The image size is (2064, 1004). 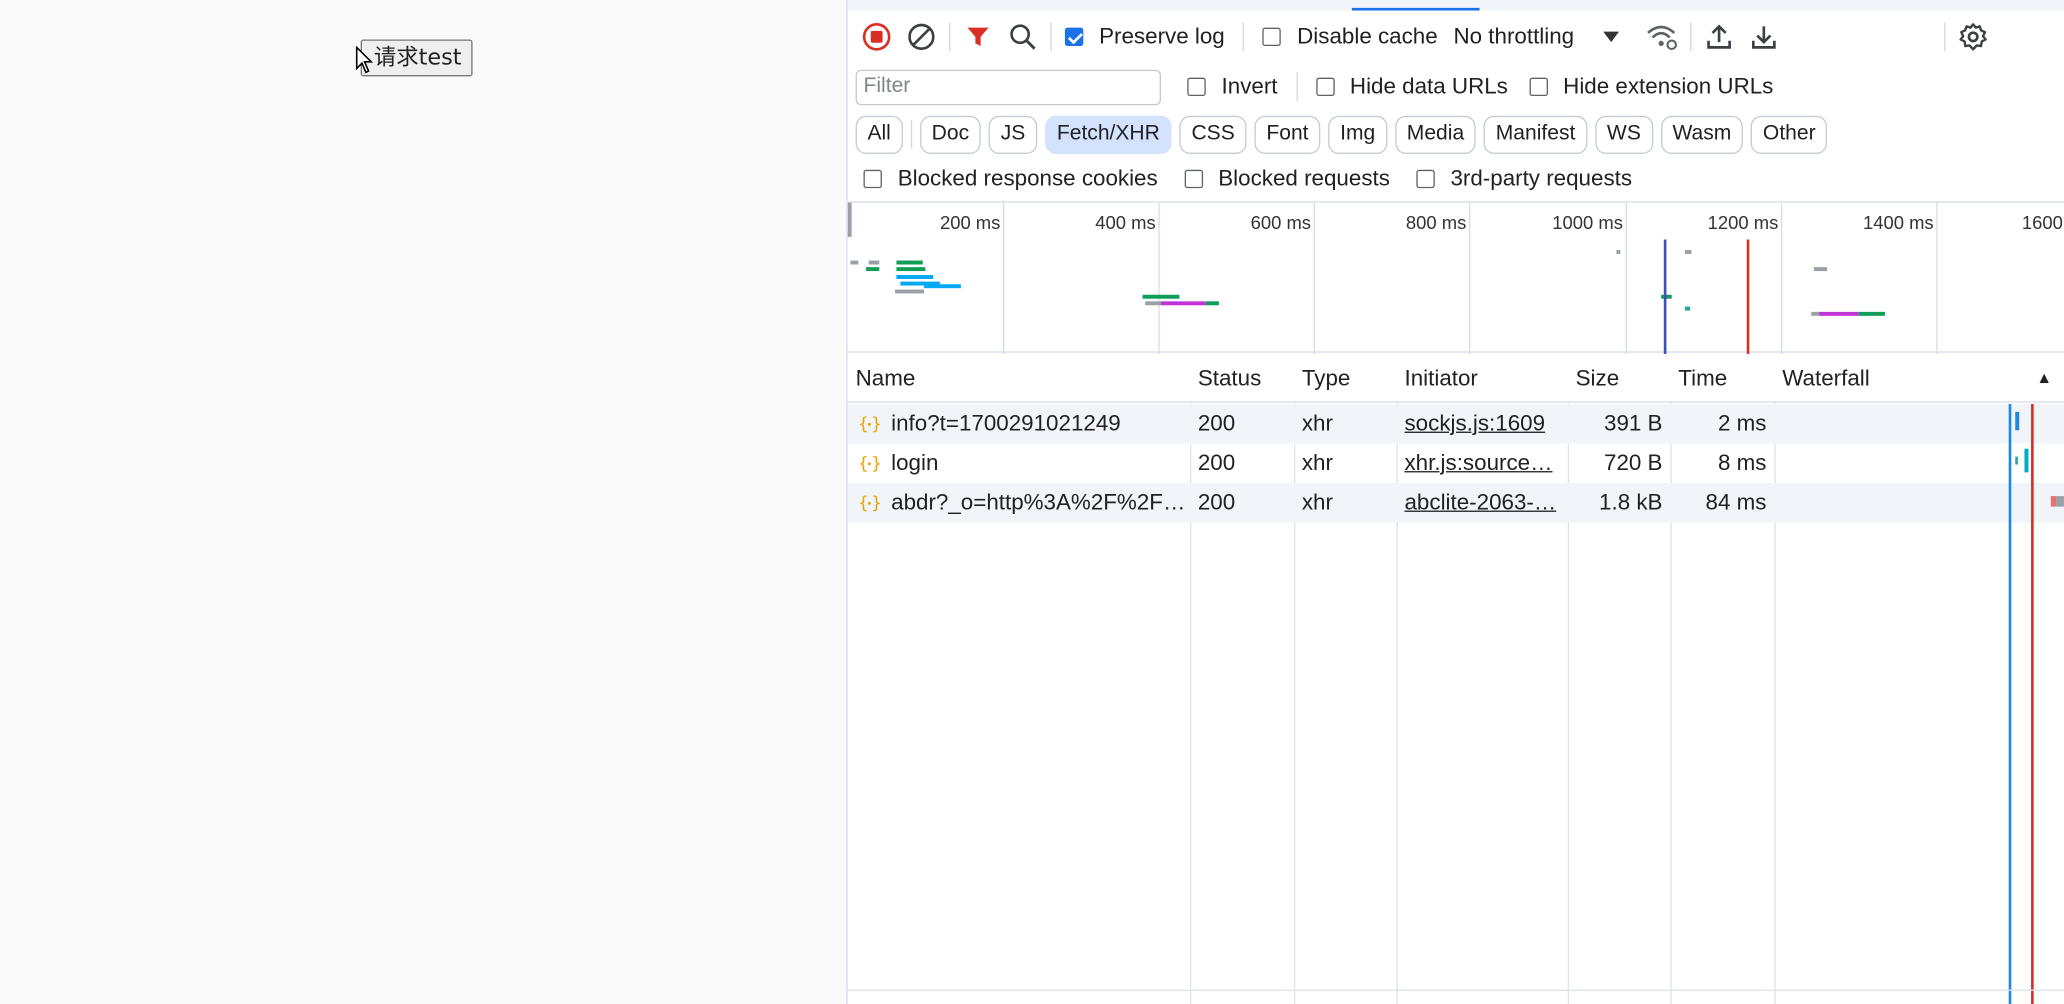 I want to click on dom-content-loaded-line, so click(x=1665, y=296).